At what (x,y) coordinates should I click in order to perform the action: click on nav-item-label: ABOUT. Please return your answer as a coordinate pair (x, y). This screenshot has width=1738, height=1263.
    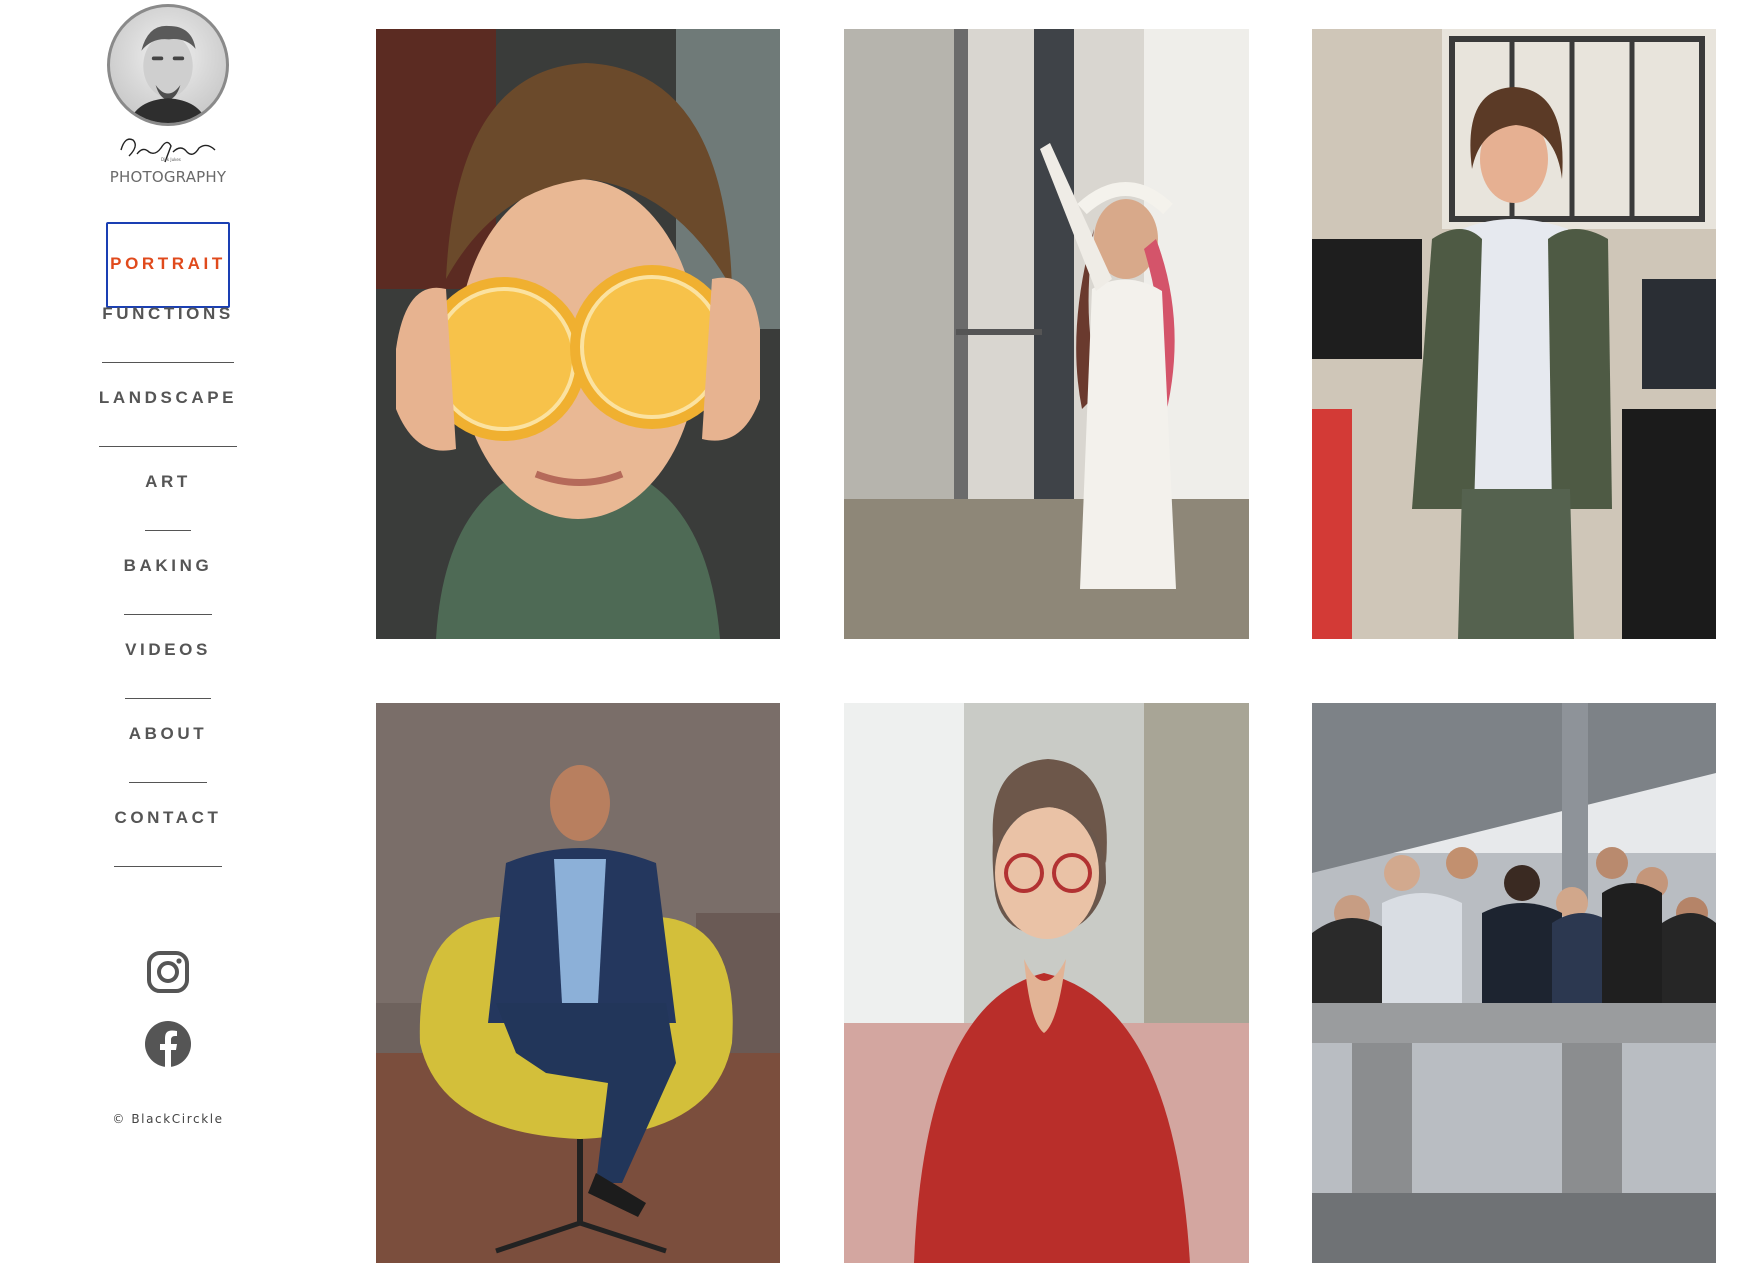
    Looking at the image, I should click on (168, 753).